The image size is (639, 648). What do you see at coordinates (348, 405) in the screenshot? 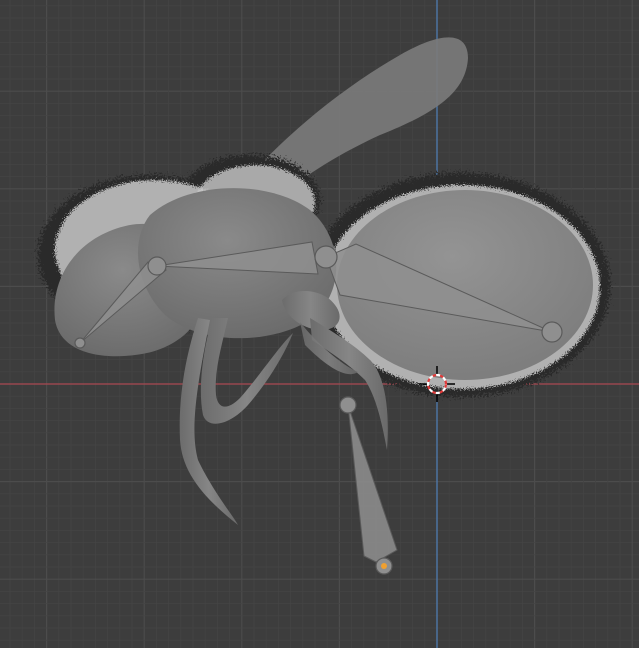
I see `leg-bone-head` at bounding box center [348, 405].